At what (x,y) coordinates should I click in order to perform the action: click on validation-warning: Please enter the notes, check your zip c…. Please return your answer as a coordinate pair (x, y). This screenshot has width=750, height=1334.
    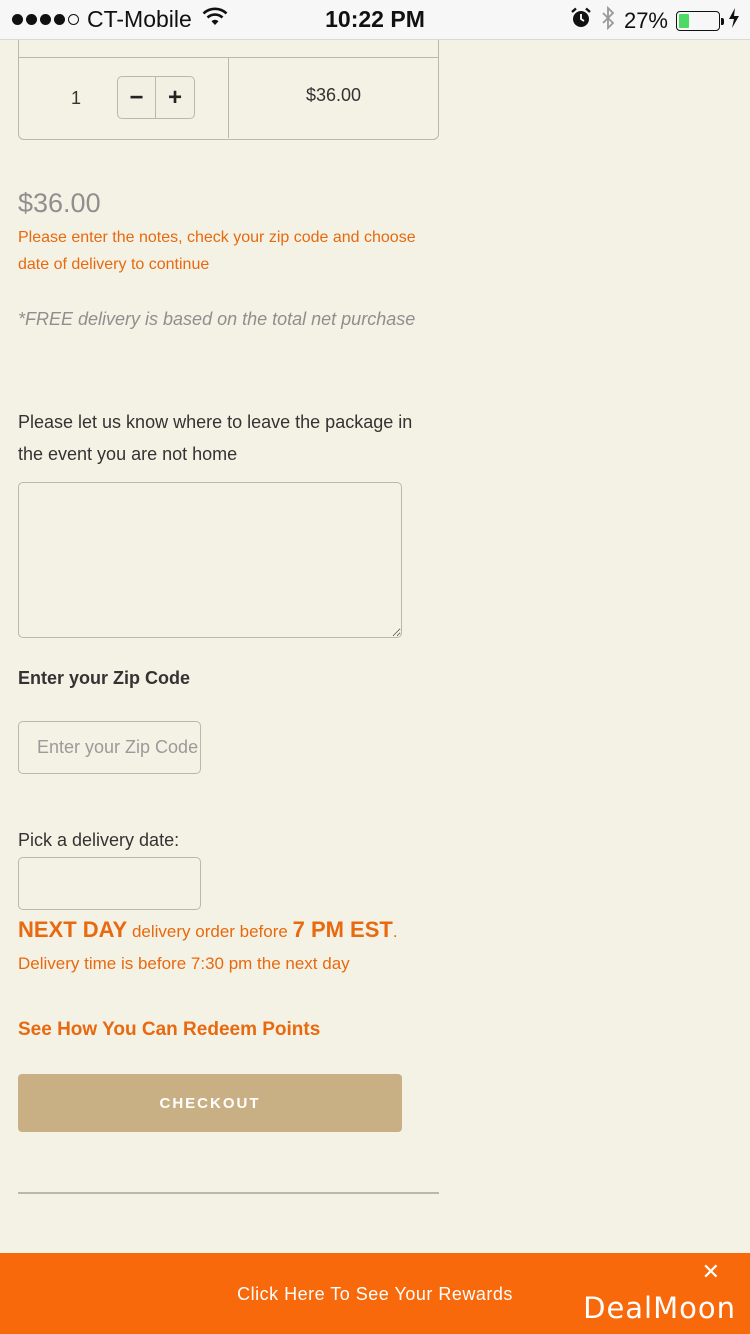
    Looking at the image, I should click on (217, 251).